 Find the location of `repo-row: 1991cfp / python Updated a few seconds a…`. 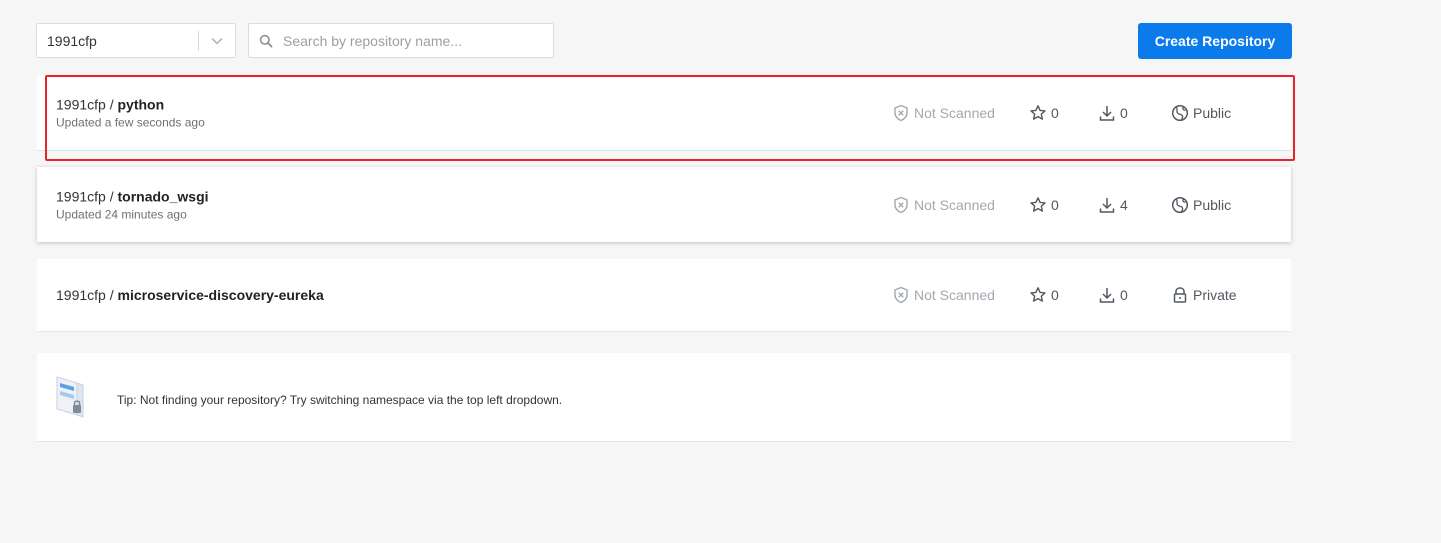

repo-row: 1991cfp / python Updated a few seconds a… is located at coordinates (664, 113).